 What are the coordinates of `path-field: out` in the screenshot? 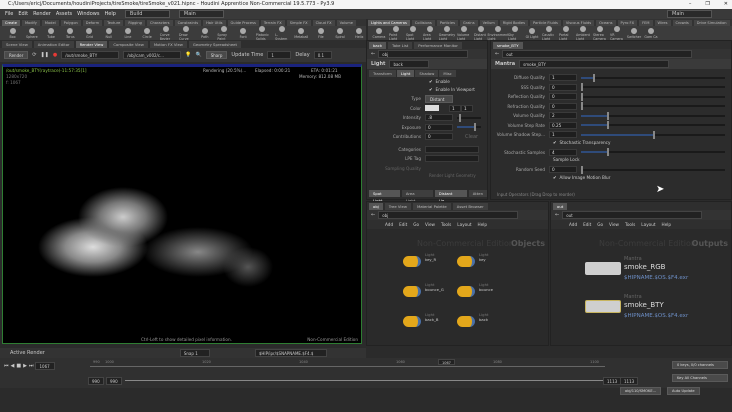 It's located at (632, 215).